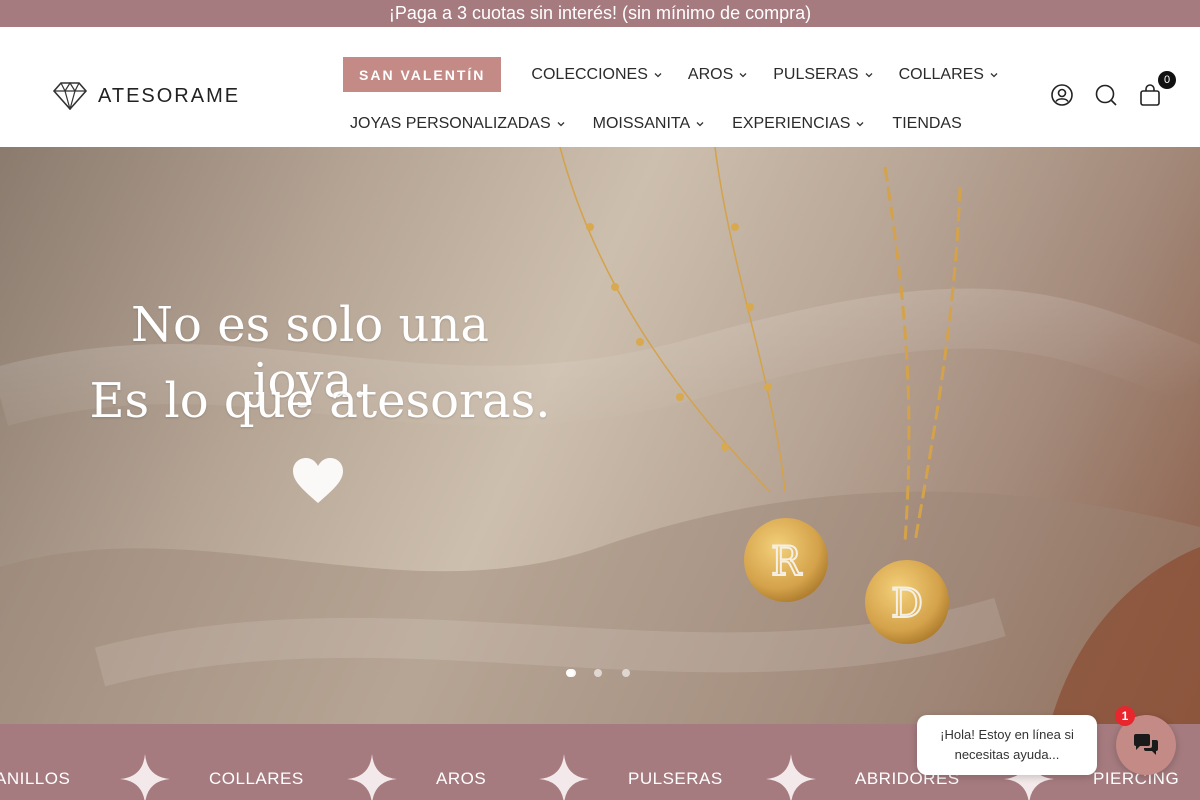 This screenshot has width=1200, height=800. I want to click on nav-item-pulseras: PULSERAS, so click(823, 74).